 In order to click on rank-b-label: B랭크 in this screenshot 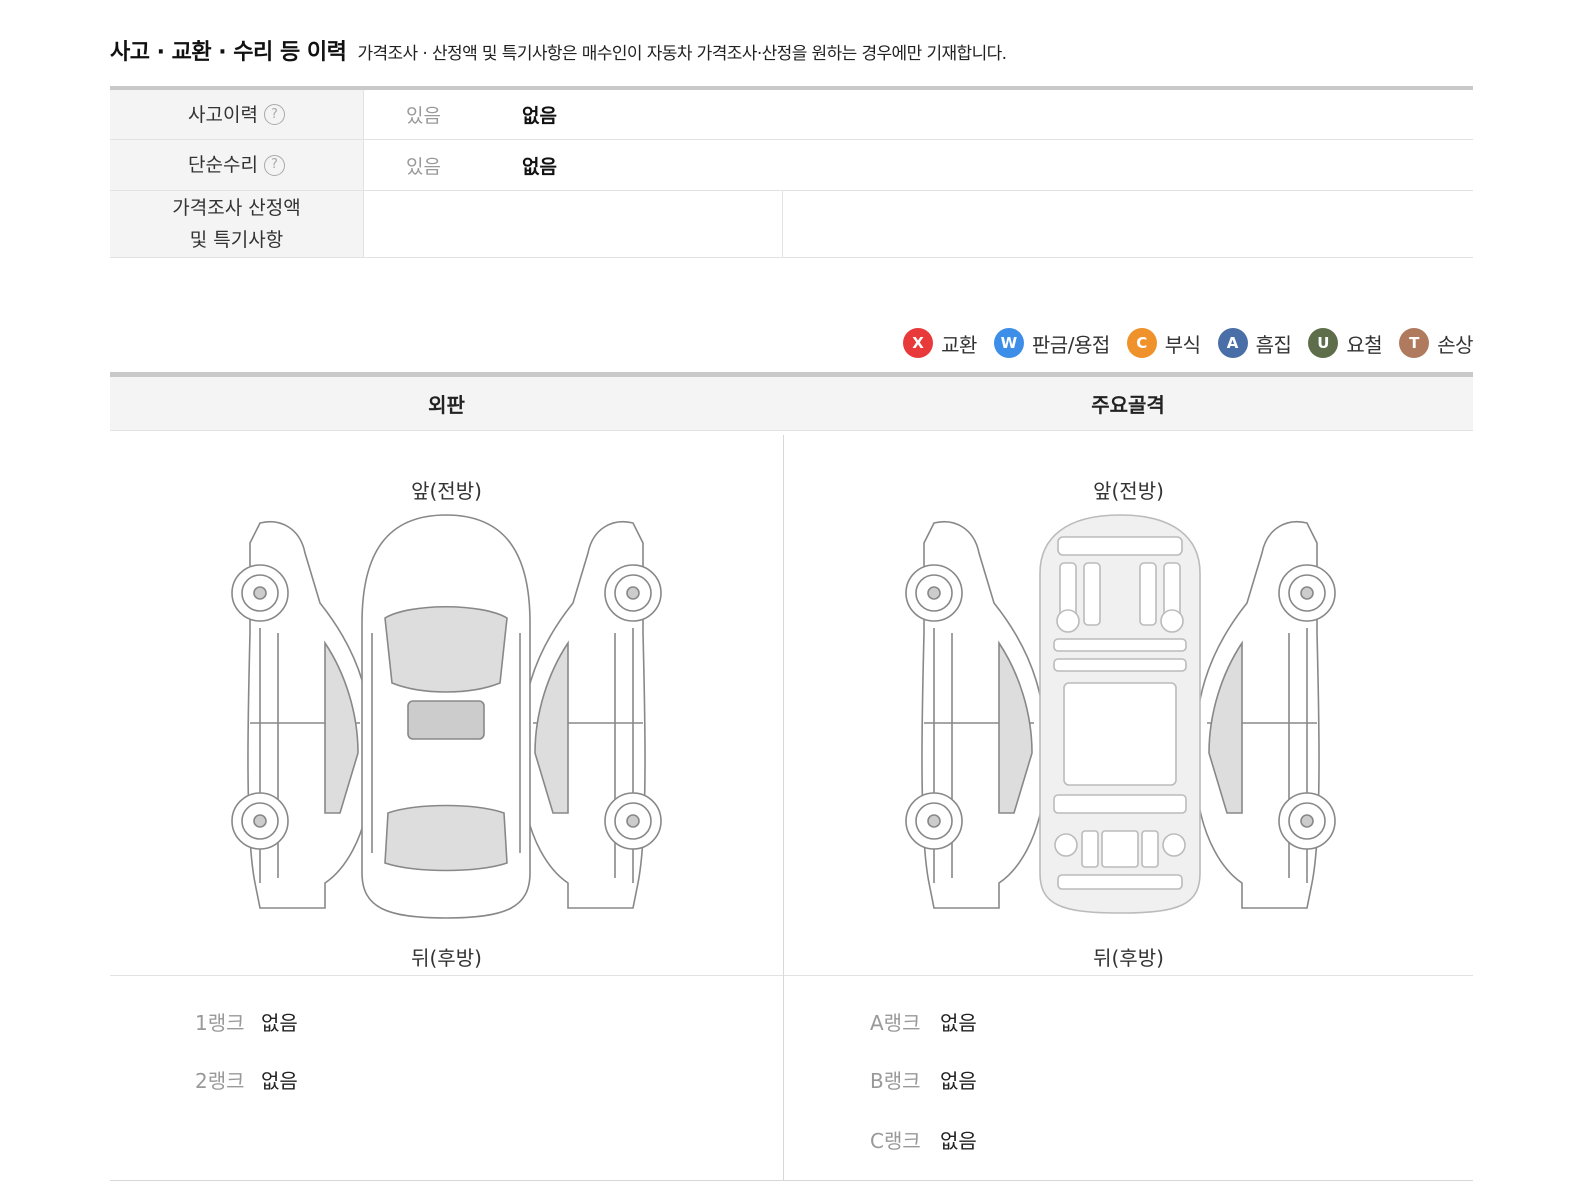, I will do `click(895, 1081)`.